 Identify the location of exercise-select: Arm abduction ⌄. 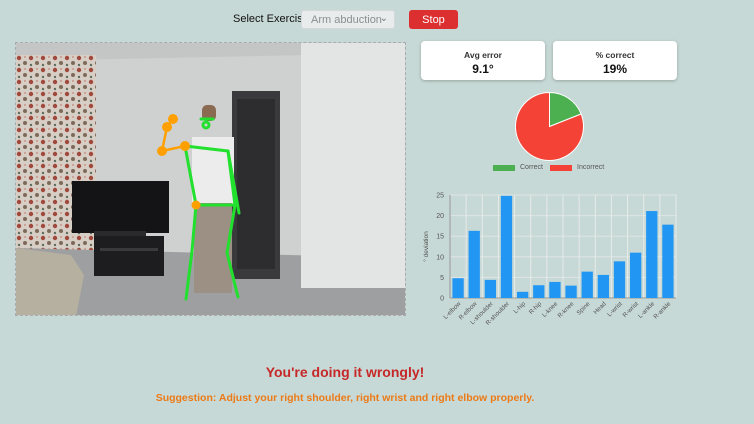
(348, 19).